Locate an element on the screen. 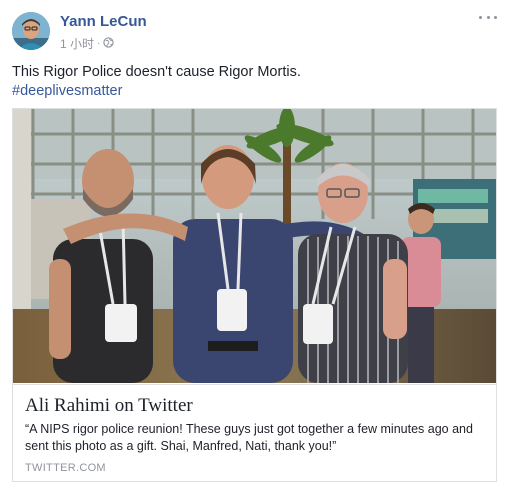 Image resolution: width=507 pixels, height=491 pixels. link-preview-title: Ali Rahimi on Twitter is located at coordinates (109, 405).